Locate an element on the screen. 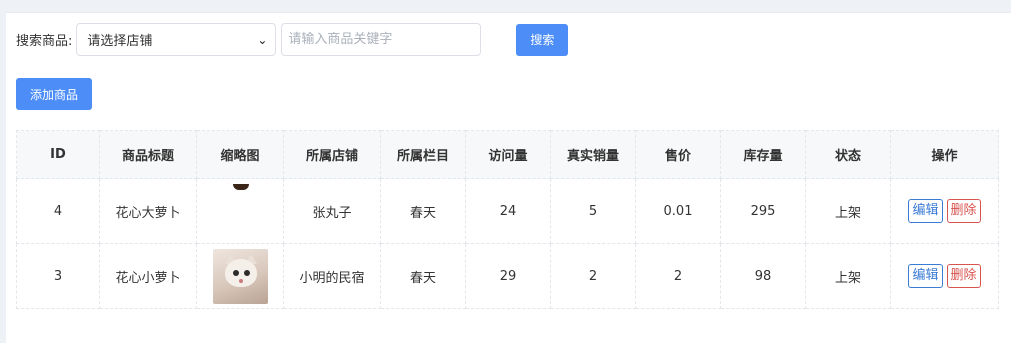 The width and height of the screenshot is (1011, 343). shop-select: 请选择店铺 ⌄ is located at coordinates (176, 39).